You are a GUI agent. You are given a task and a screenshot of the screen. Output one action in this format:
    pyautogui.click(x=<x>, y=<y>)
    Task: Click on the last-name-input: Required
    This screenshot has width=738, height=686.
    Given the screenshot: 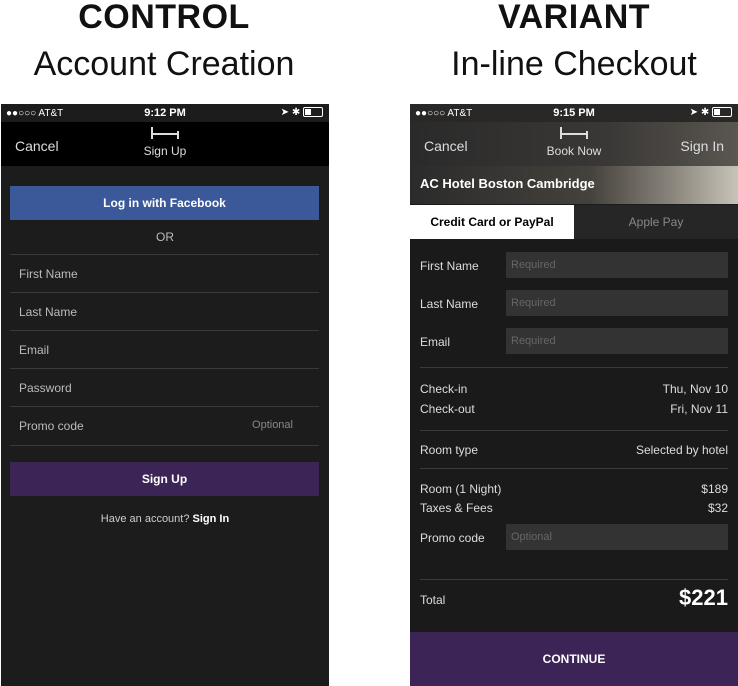 What is the action you would take?
    pyautogui.click(x=617, y=303)
    